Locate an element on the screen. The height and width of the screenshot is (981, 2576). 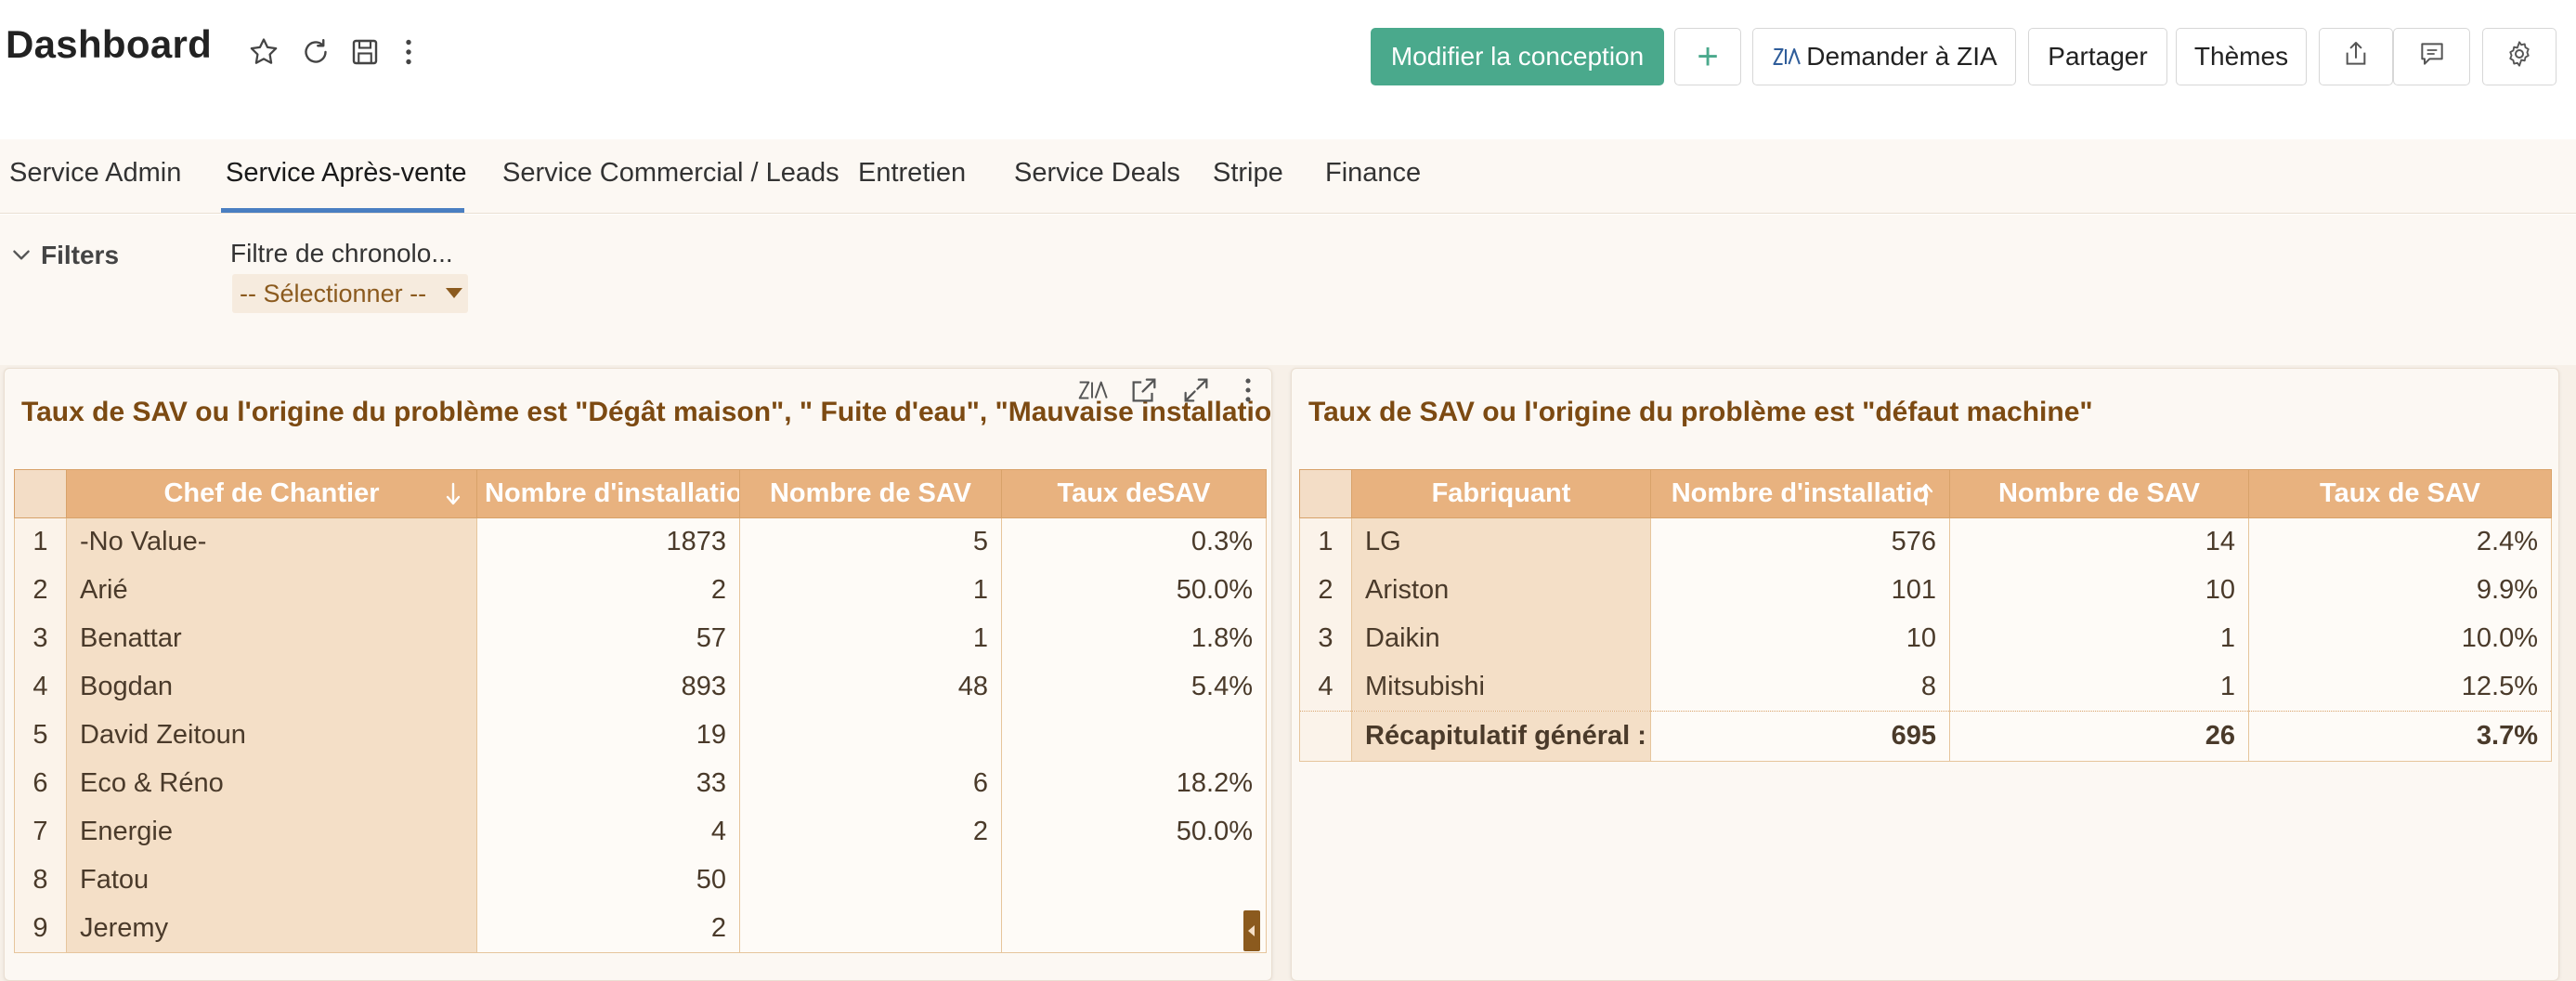
manufacturer-name: LG is located at coordinates (1501, 542).